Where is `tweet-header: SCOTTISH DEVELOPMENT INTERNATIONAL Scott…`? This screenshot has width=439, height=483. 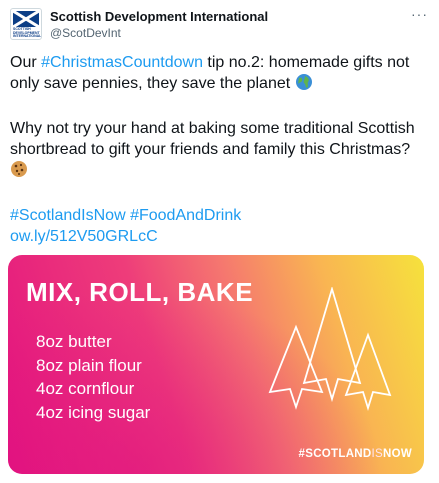
tweet-header: SCOTTISH DEVELOPMENT INTERNATIONAL Scott… is located at coordinates (220, 25).